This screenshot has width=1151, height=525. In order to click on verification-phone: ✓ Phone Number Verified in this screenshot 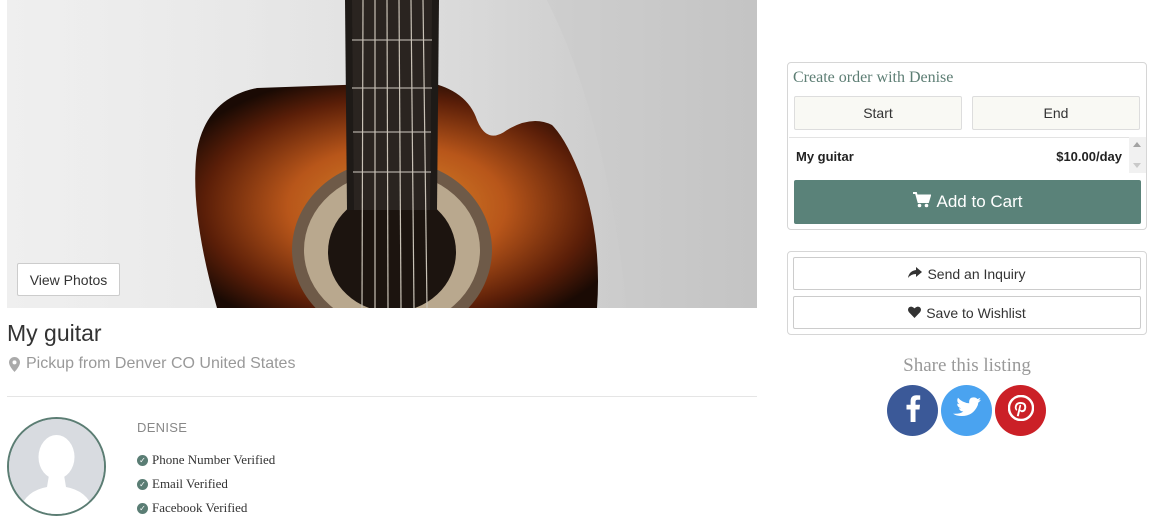, I will do `click(206, 460)`.